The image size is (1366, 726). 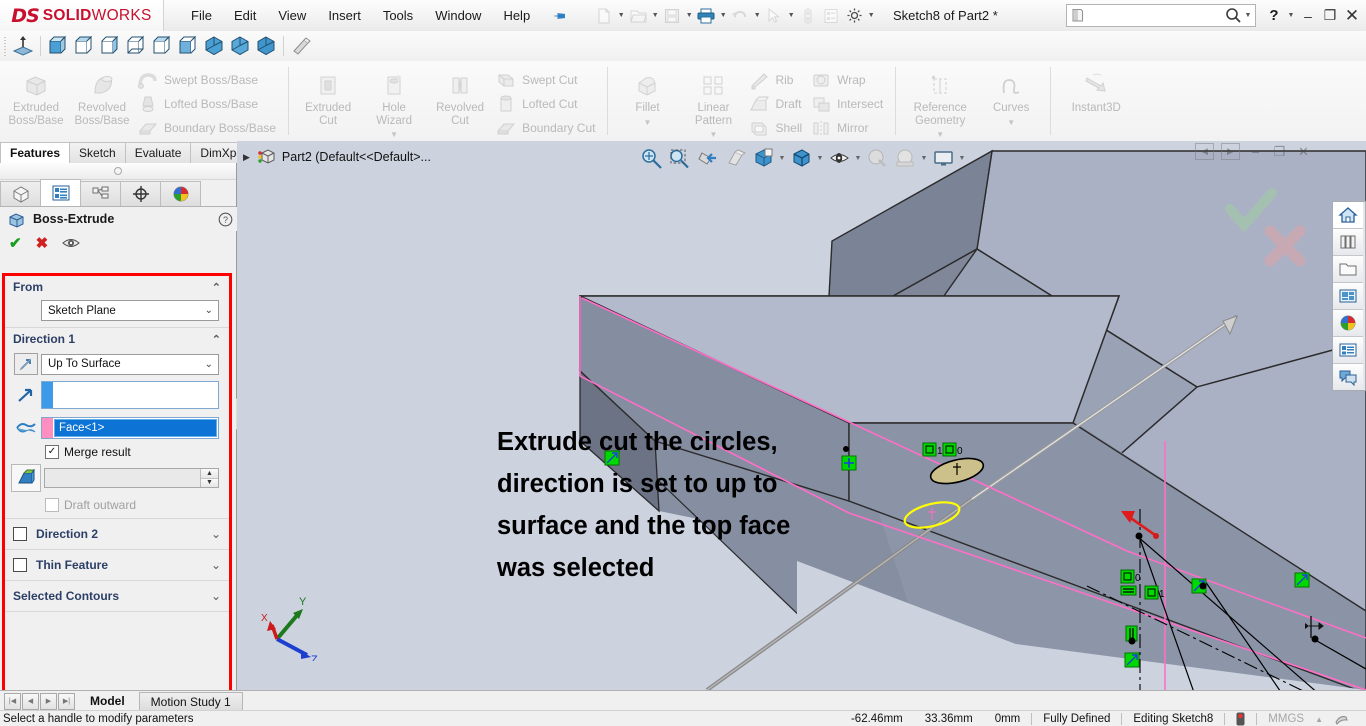 I want to click on rebuild-icon, so click(x=808, y=16).